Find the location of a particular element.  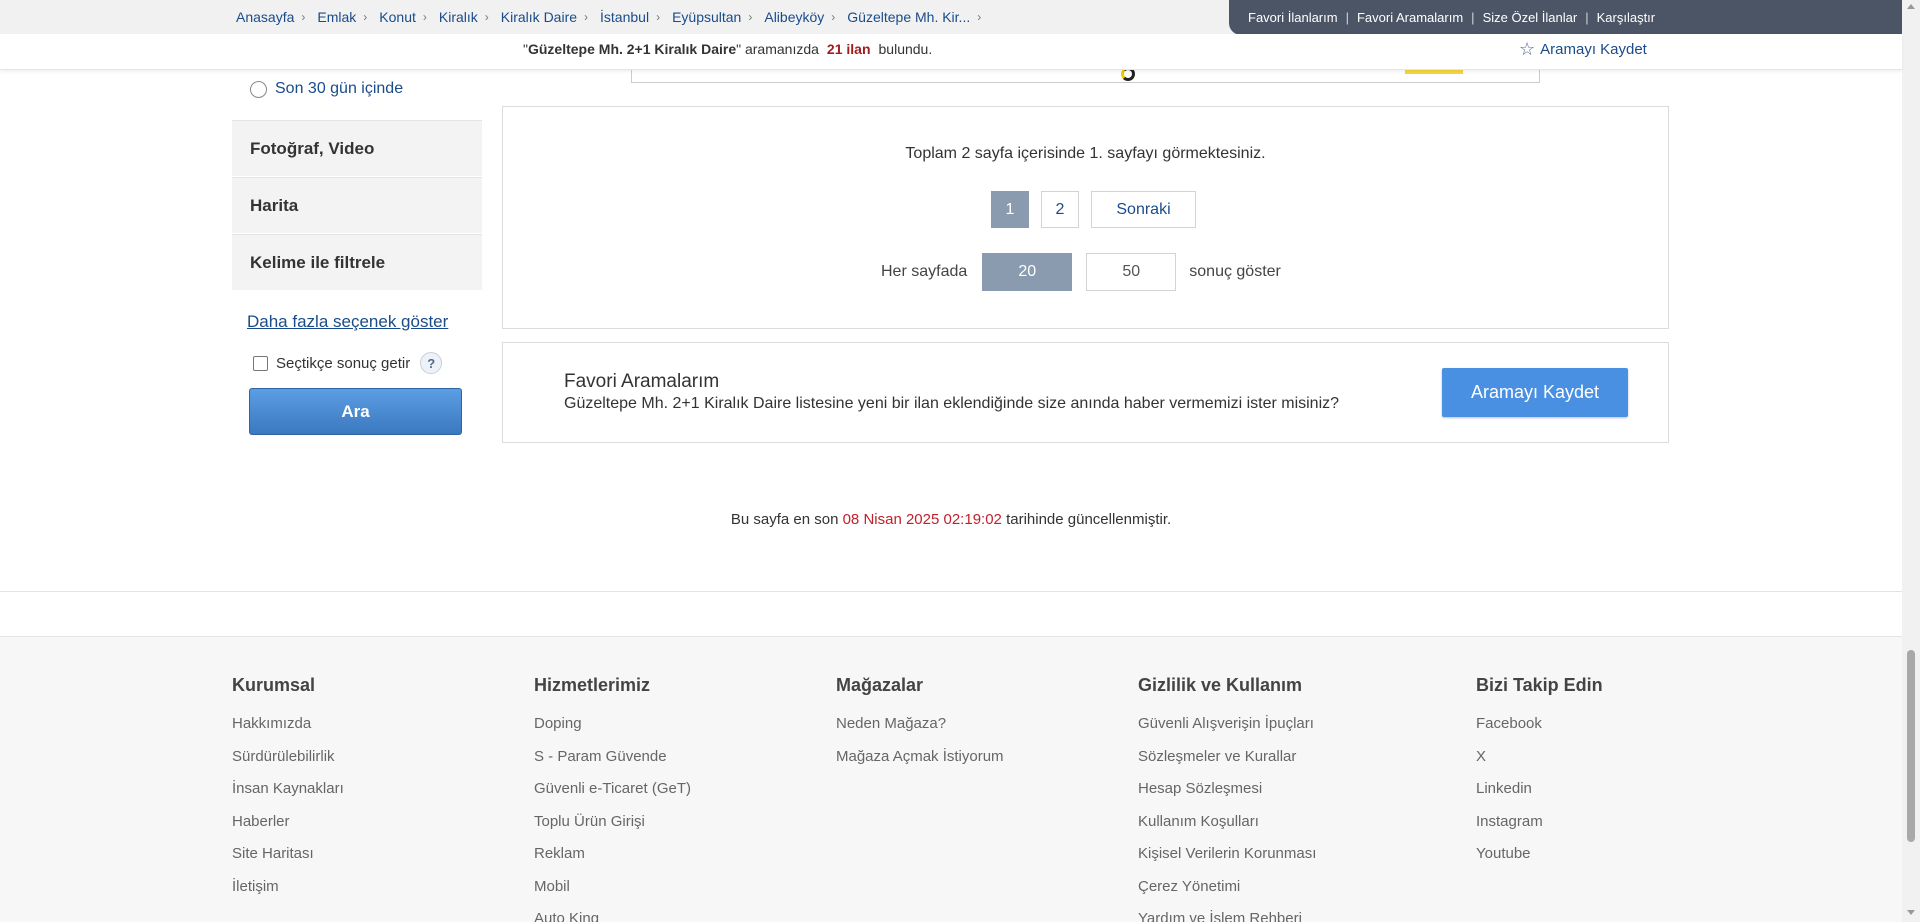

save-search-link: ☆ Aramayı Kaydet is located at coordinates (1583, 49).